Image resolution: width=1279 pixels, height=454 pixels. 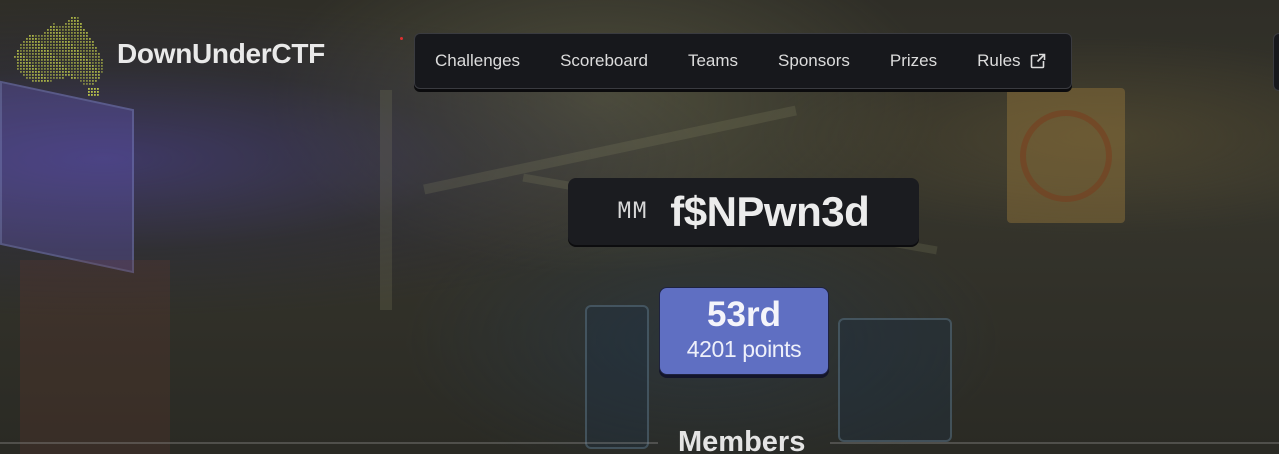 I want to click on nav-challenges: Challenges, so click(x=477, y=61).